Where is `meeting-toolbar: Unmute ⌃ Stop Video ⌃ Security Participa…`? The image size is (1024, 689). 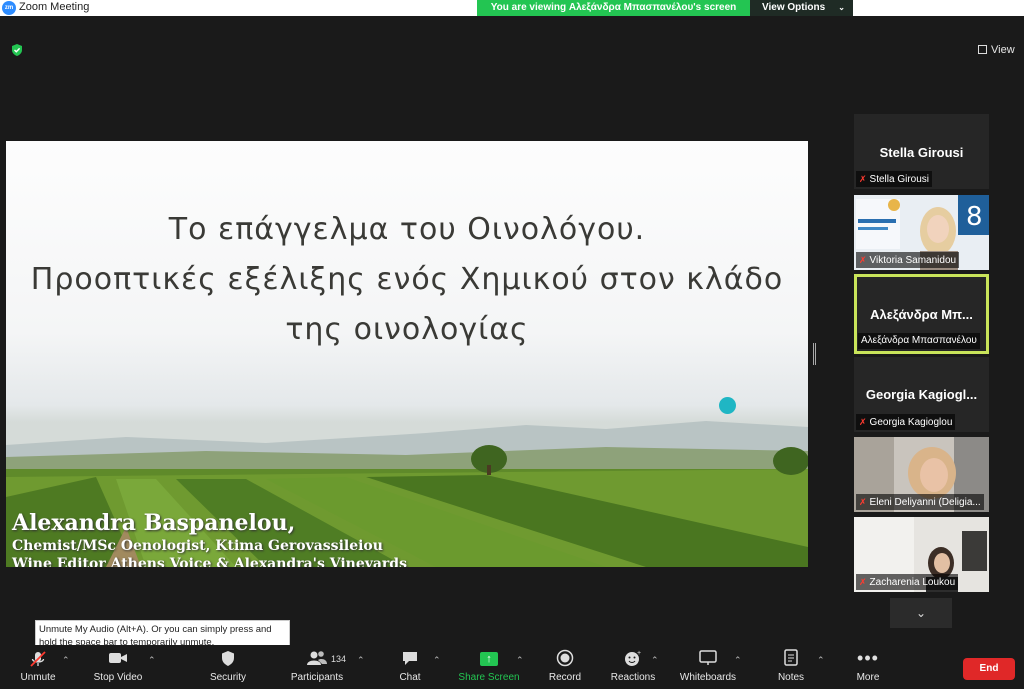 meeting-toolbar: Unmute ⌃ Stop Video ⌃ Security Participa… is located at coordinates (512, 667).